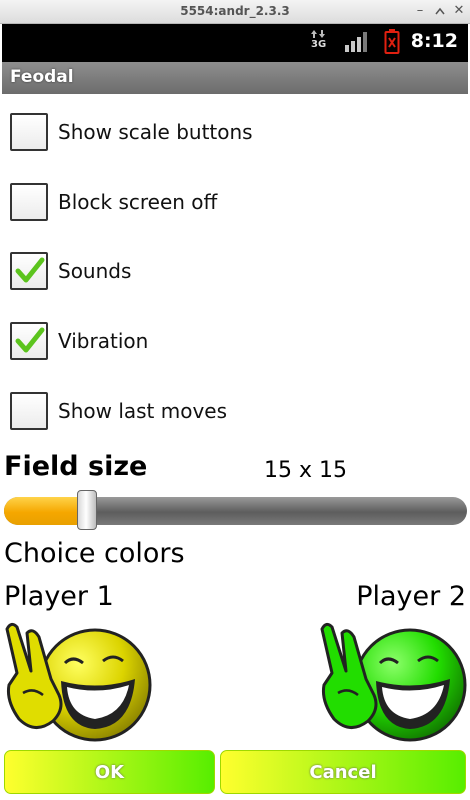 This screenshot has width=470, height=800. I want to click on app-title: Feodal, so click(42, 77).